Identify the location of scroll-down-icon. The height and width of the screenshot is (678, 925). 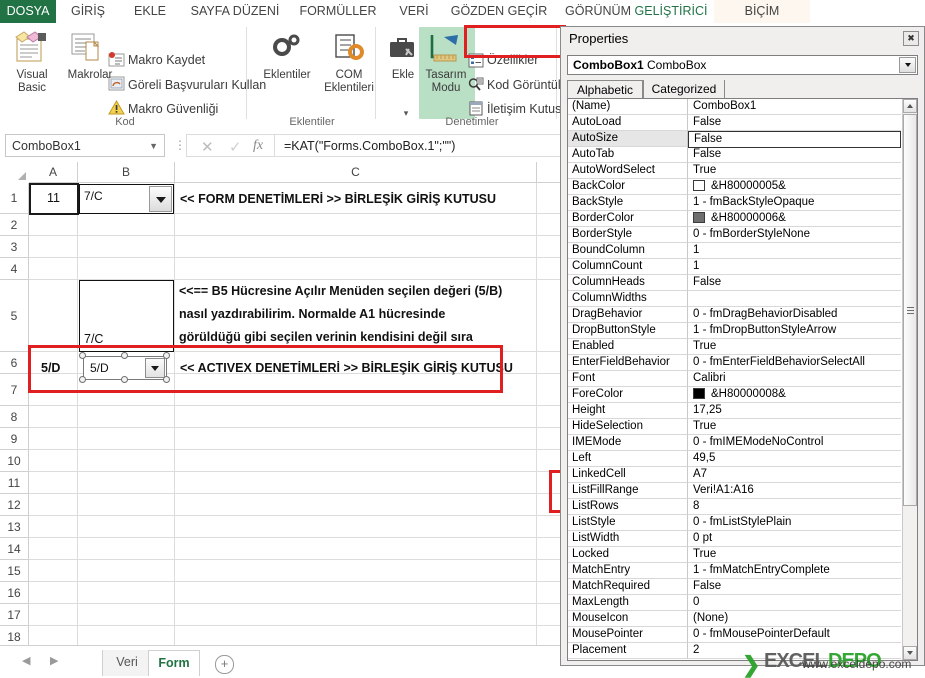
(910, 653).